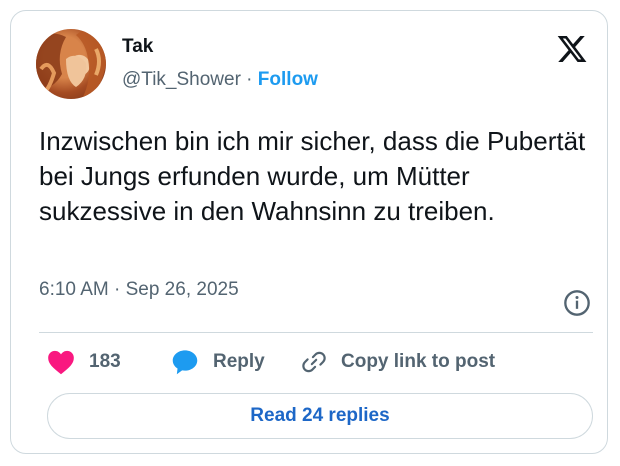  I want to click on copy-link-button: Copy link to post, so click(398, 362).